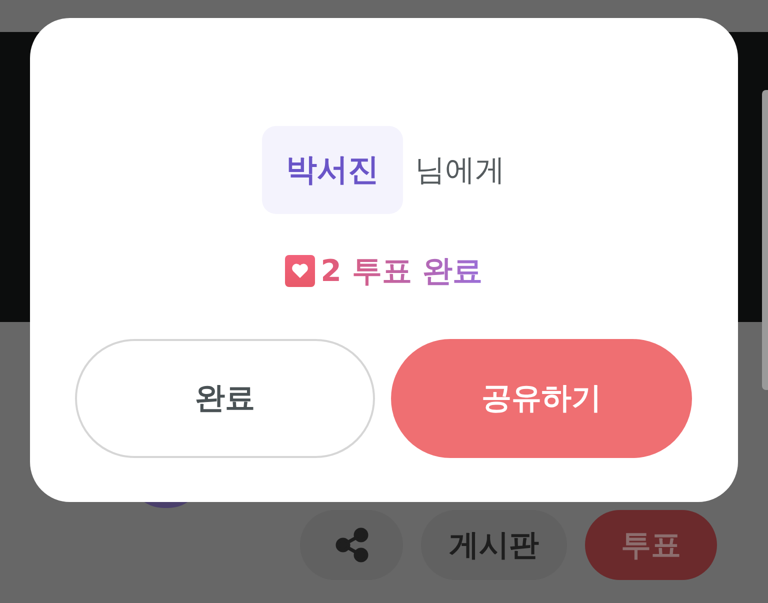 The image size is (768, 603). I want to click on recipient-suffix: 님에게, so click(460, 171).